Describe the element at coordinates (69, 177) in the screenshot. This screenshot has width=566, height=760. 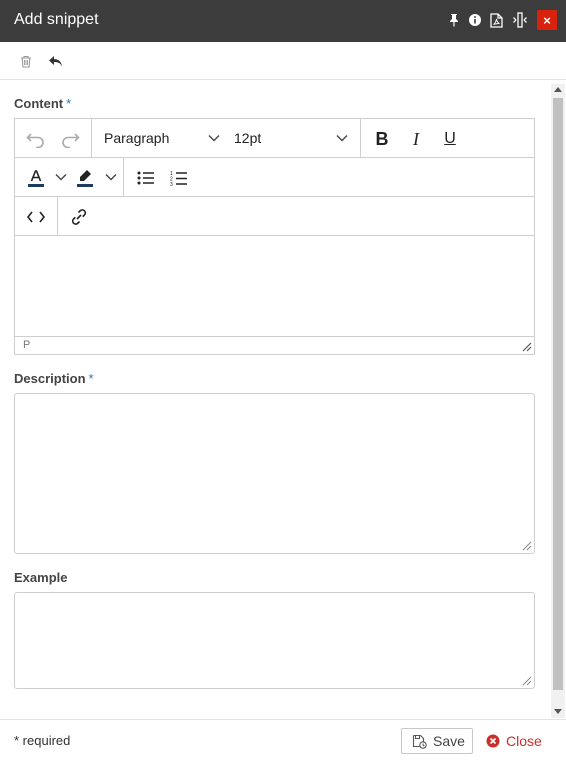
I see `color-group` at that location.